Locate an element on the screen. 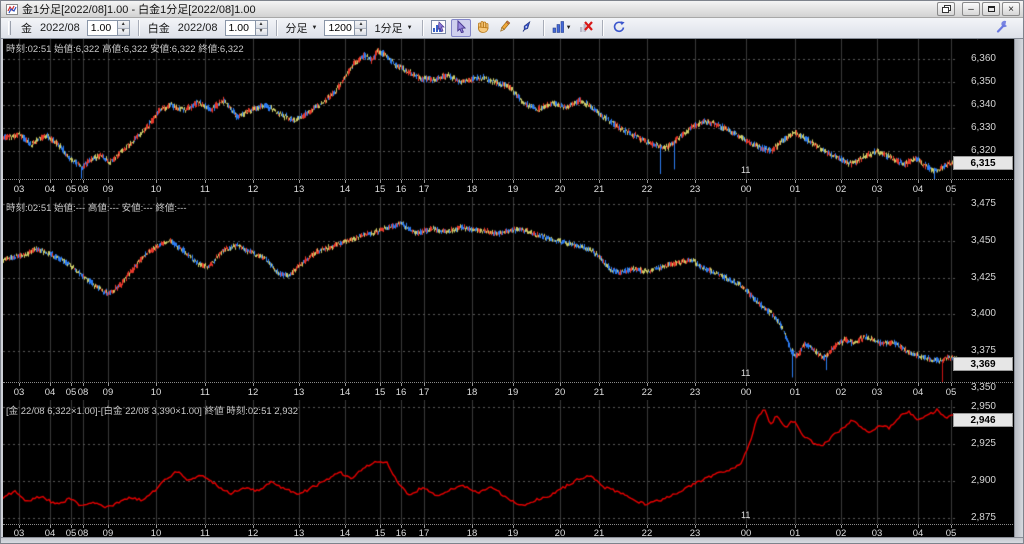 The width and height of the screenshot is (1024, 544). settings-button is located at coordinates (1001, 28).